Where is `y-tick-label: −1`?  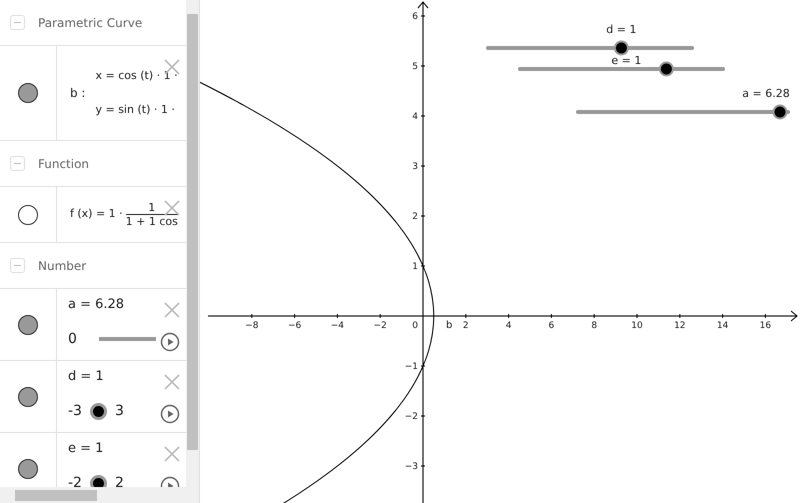 y-tick-label: −1 is located at coordinates (411, 367).